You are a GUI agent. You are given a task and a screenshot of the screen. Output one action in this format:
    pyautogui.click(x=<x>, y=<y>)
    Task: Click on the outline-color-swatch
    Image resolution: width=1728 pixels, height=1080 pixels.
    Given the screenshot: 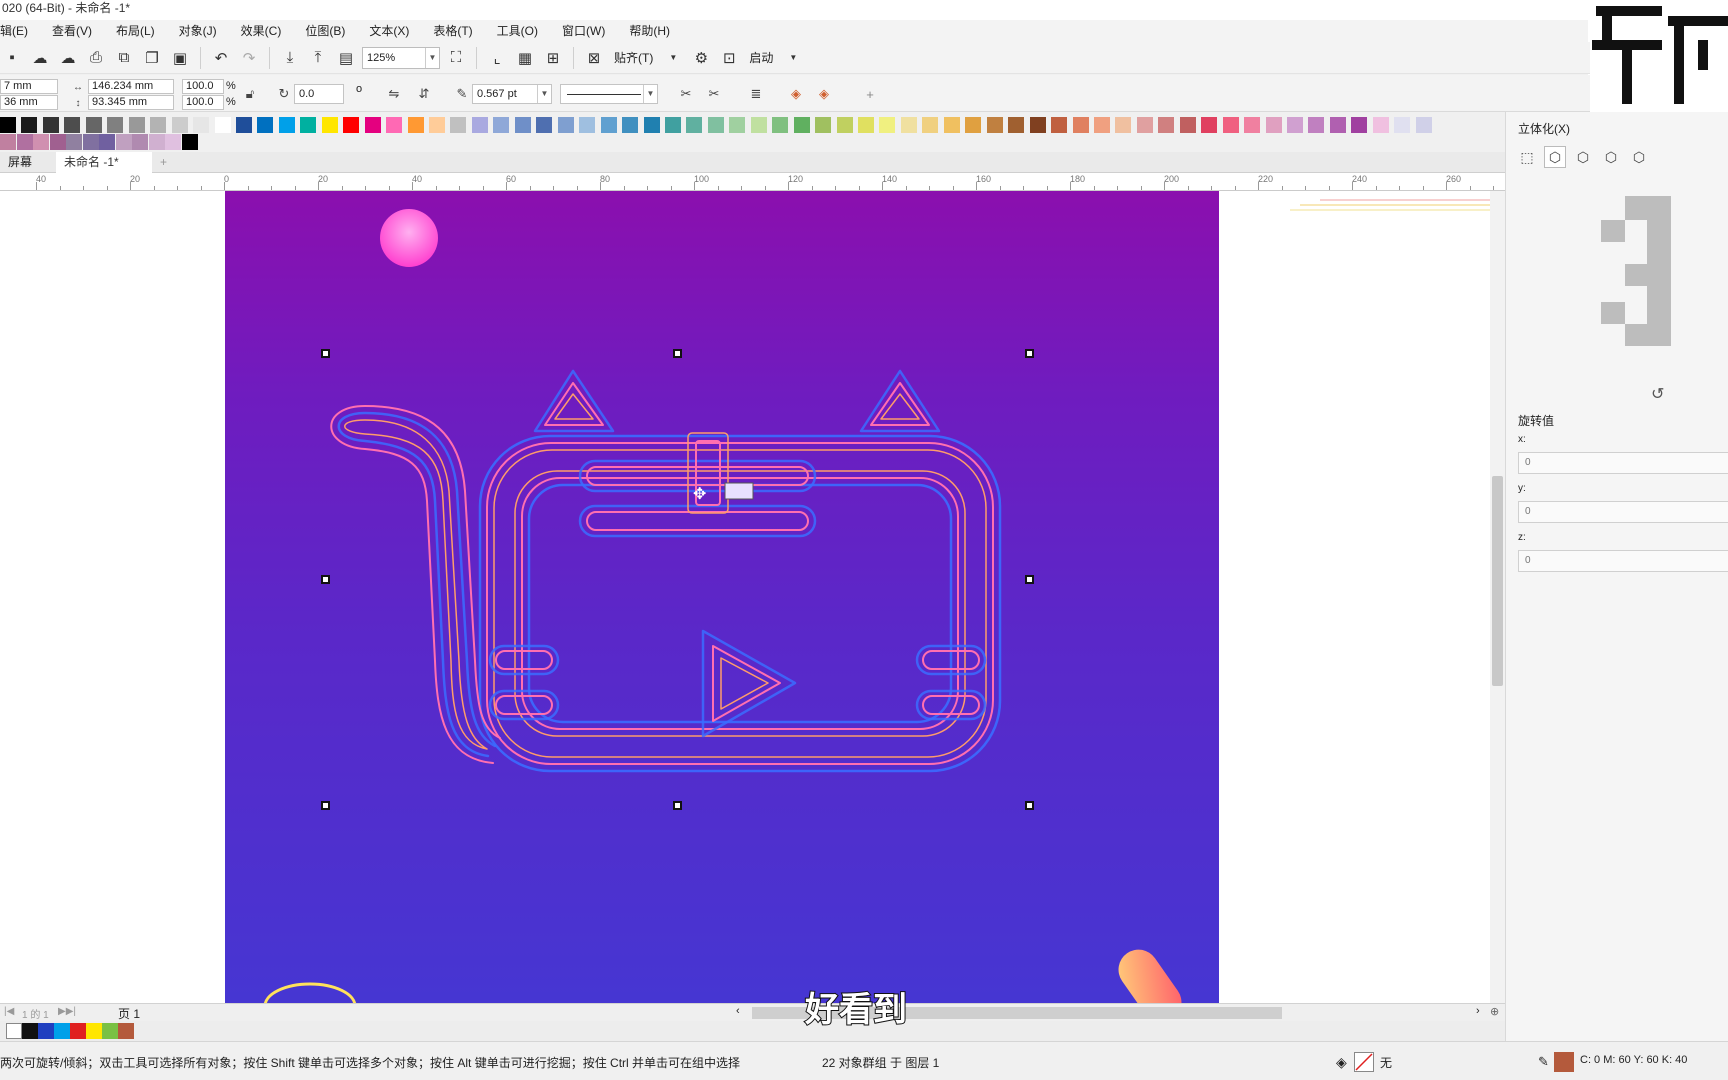 What is the action you would take?
    pyautogui.click(x=1564, y=1062)
    